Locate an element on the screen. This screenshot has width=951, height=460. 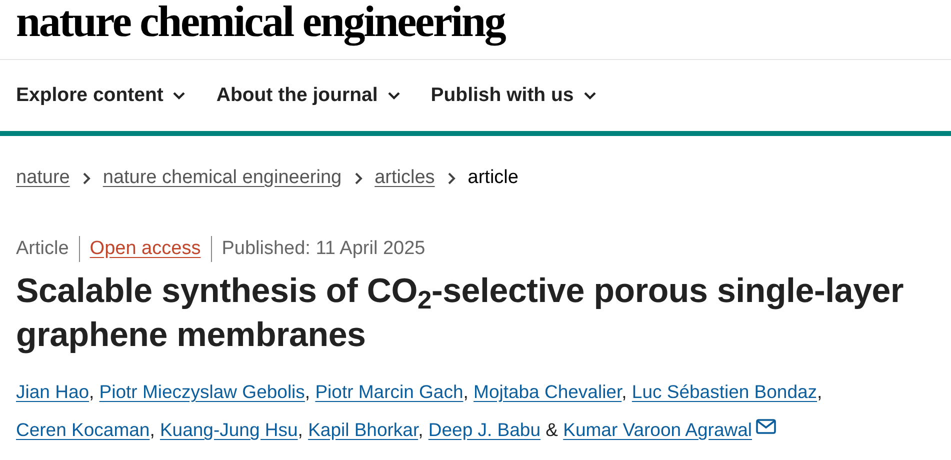
author-link: Kumar Varoon Agrawal is located at coordinates (669, 429).